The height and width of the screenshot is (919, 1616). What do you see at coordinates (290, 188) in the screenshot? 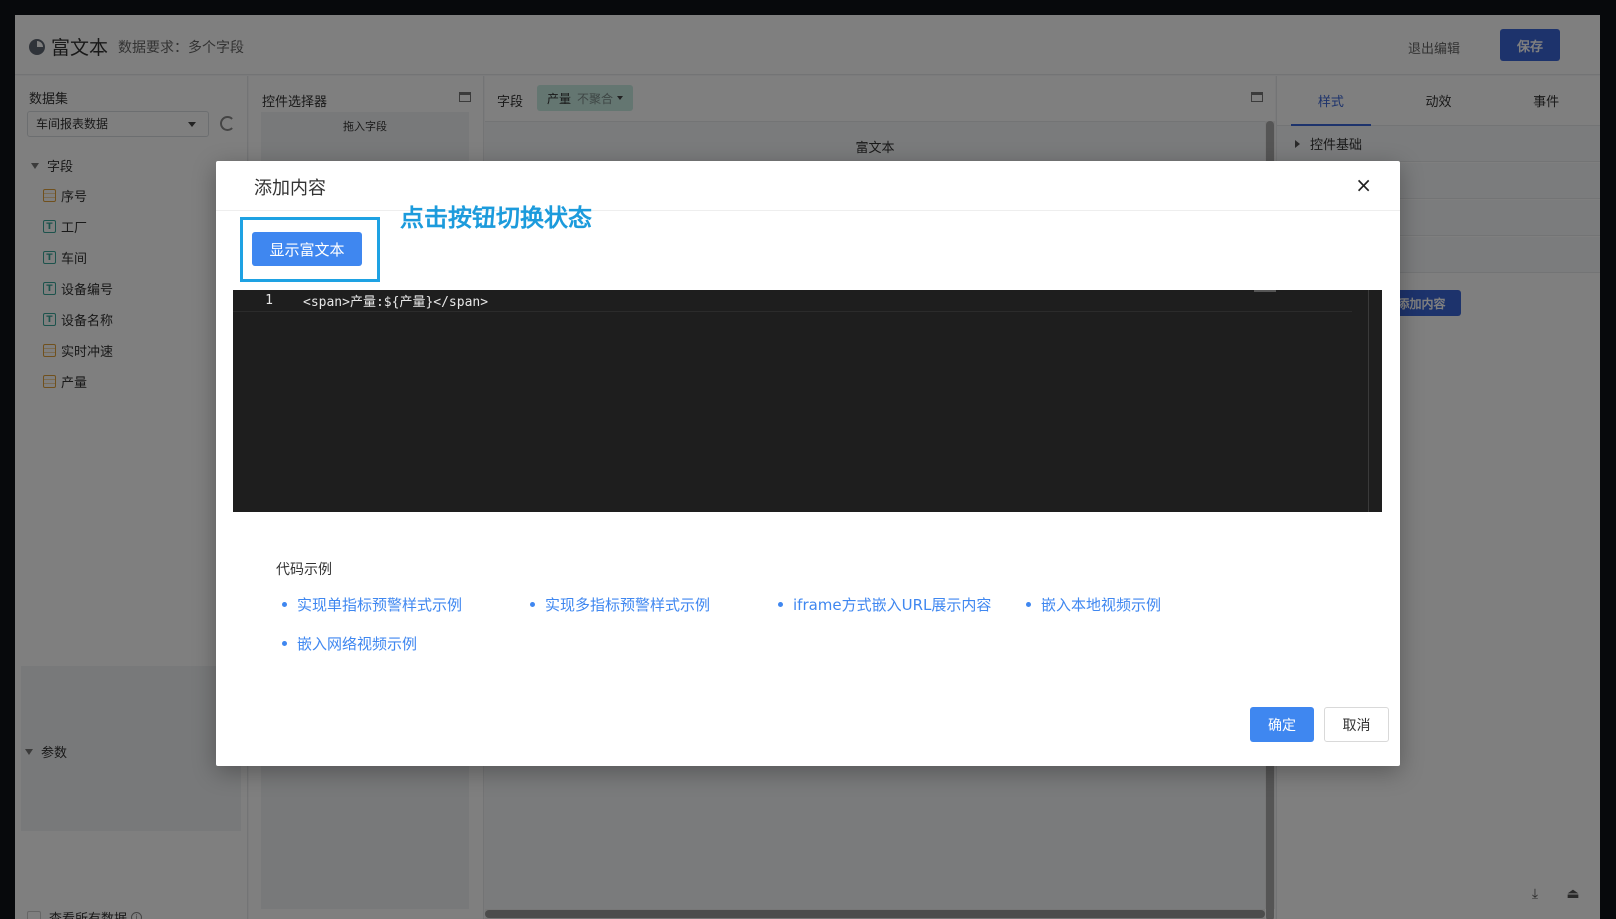
I see `dialog-title: 添加内容` at bounding box center [290, 188].